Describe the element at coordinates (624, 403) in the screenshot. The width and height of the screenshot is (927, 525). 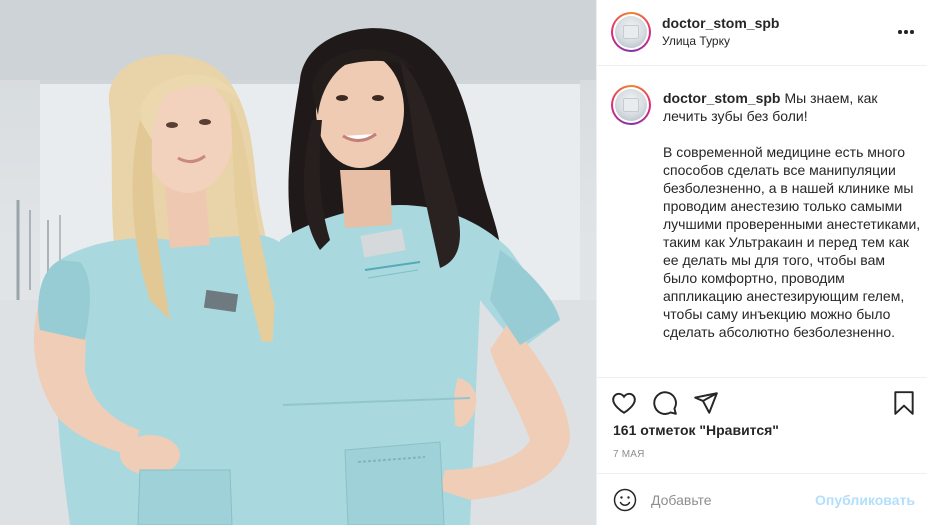
I see `heart-icon` at that location.